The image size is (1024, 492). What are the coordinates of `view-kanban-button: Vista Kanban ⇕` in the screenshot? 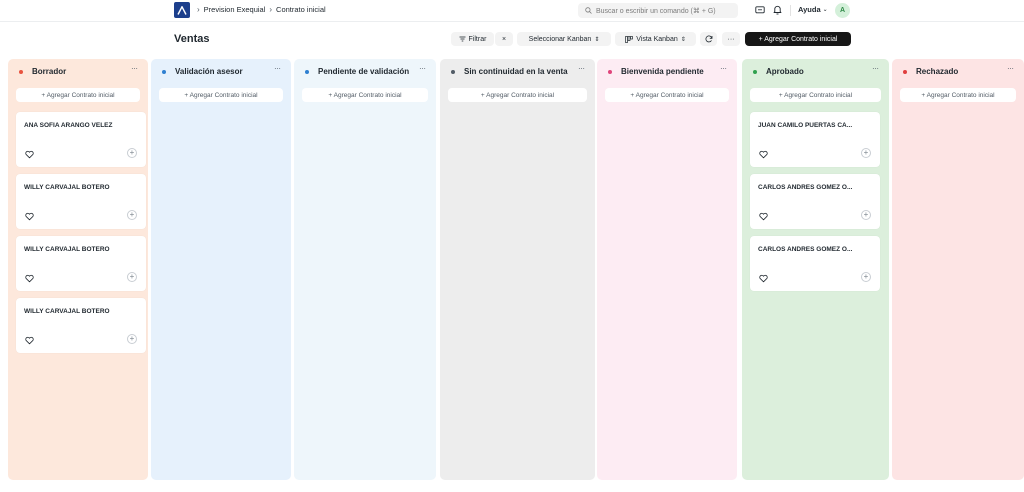 It's located at (655, 39).